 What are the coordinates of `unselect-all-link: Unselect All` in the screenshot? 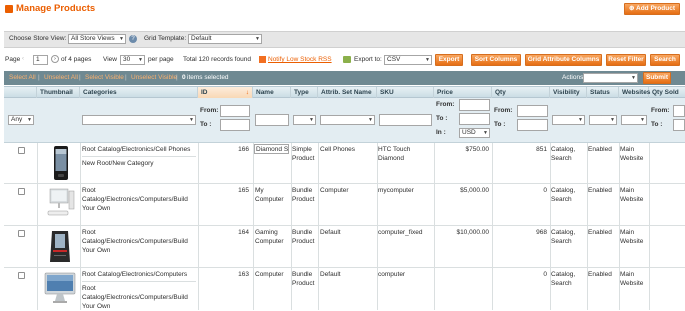 It's located at (61, 77).